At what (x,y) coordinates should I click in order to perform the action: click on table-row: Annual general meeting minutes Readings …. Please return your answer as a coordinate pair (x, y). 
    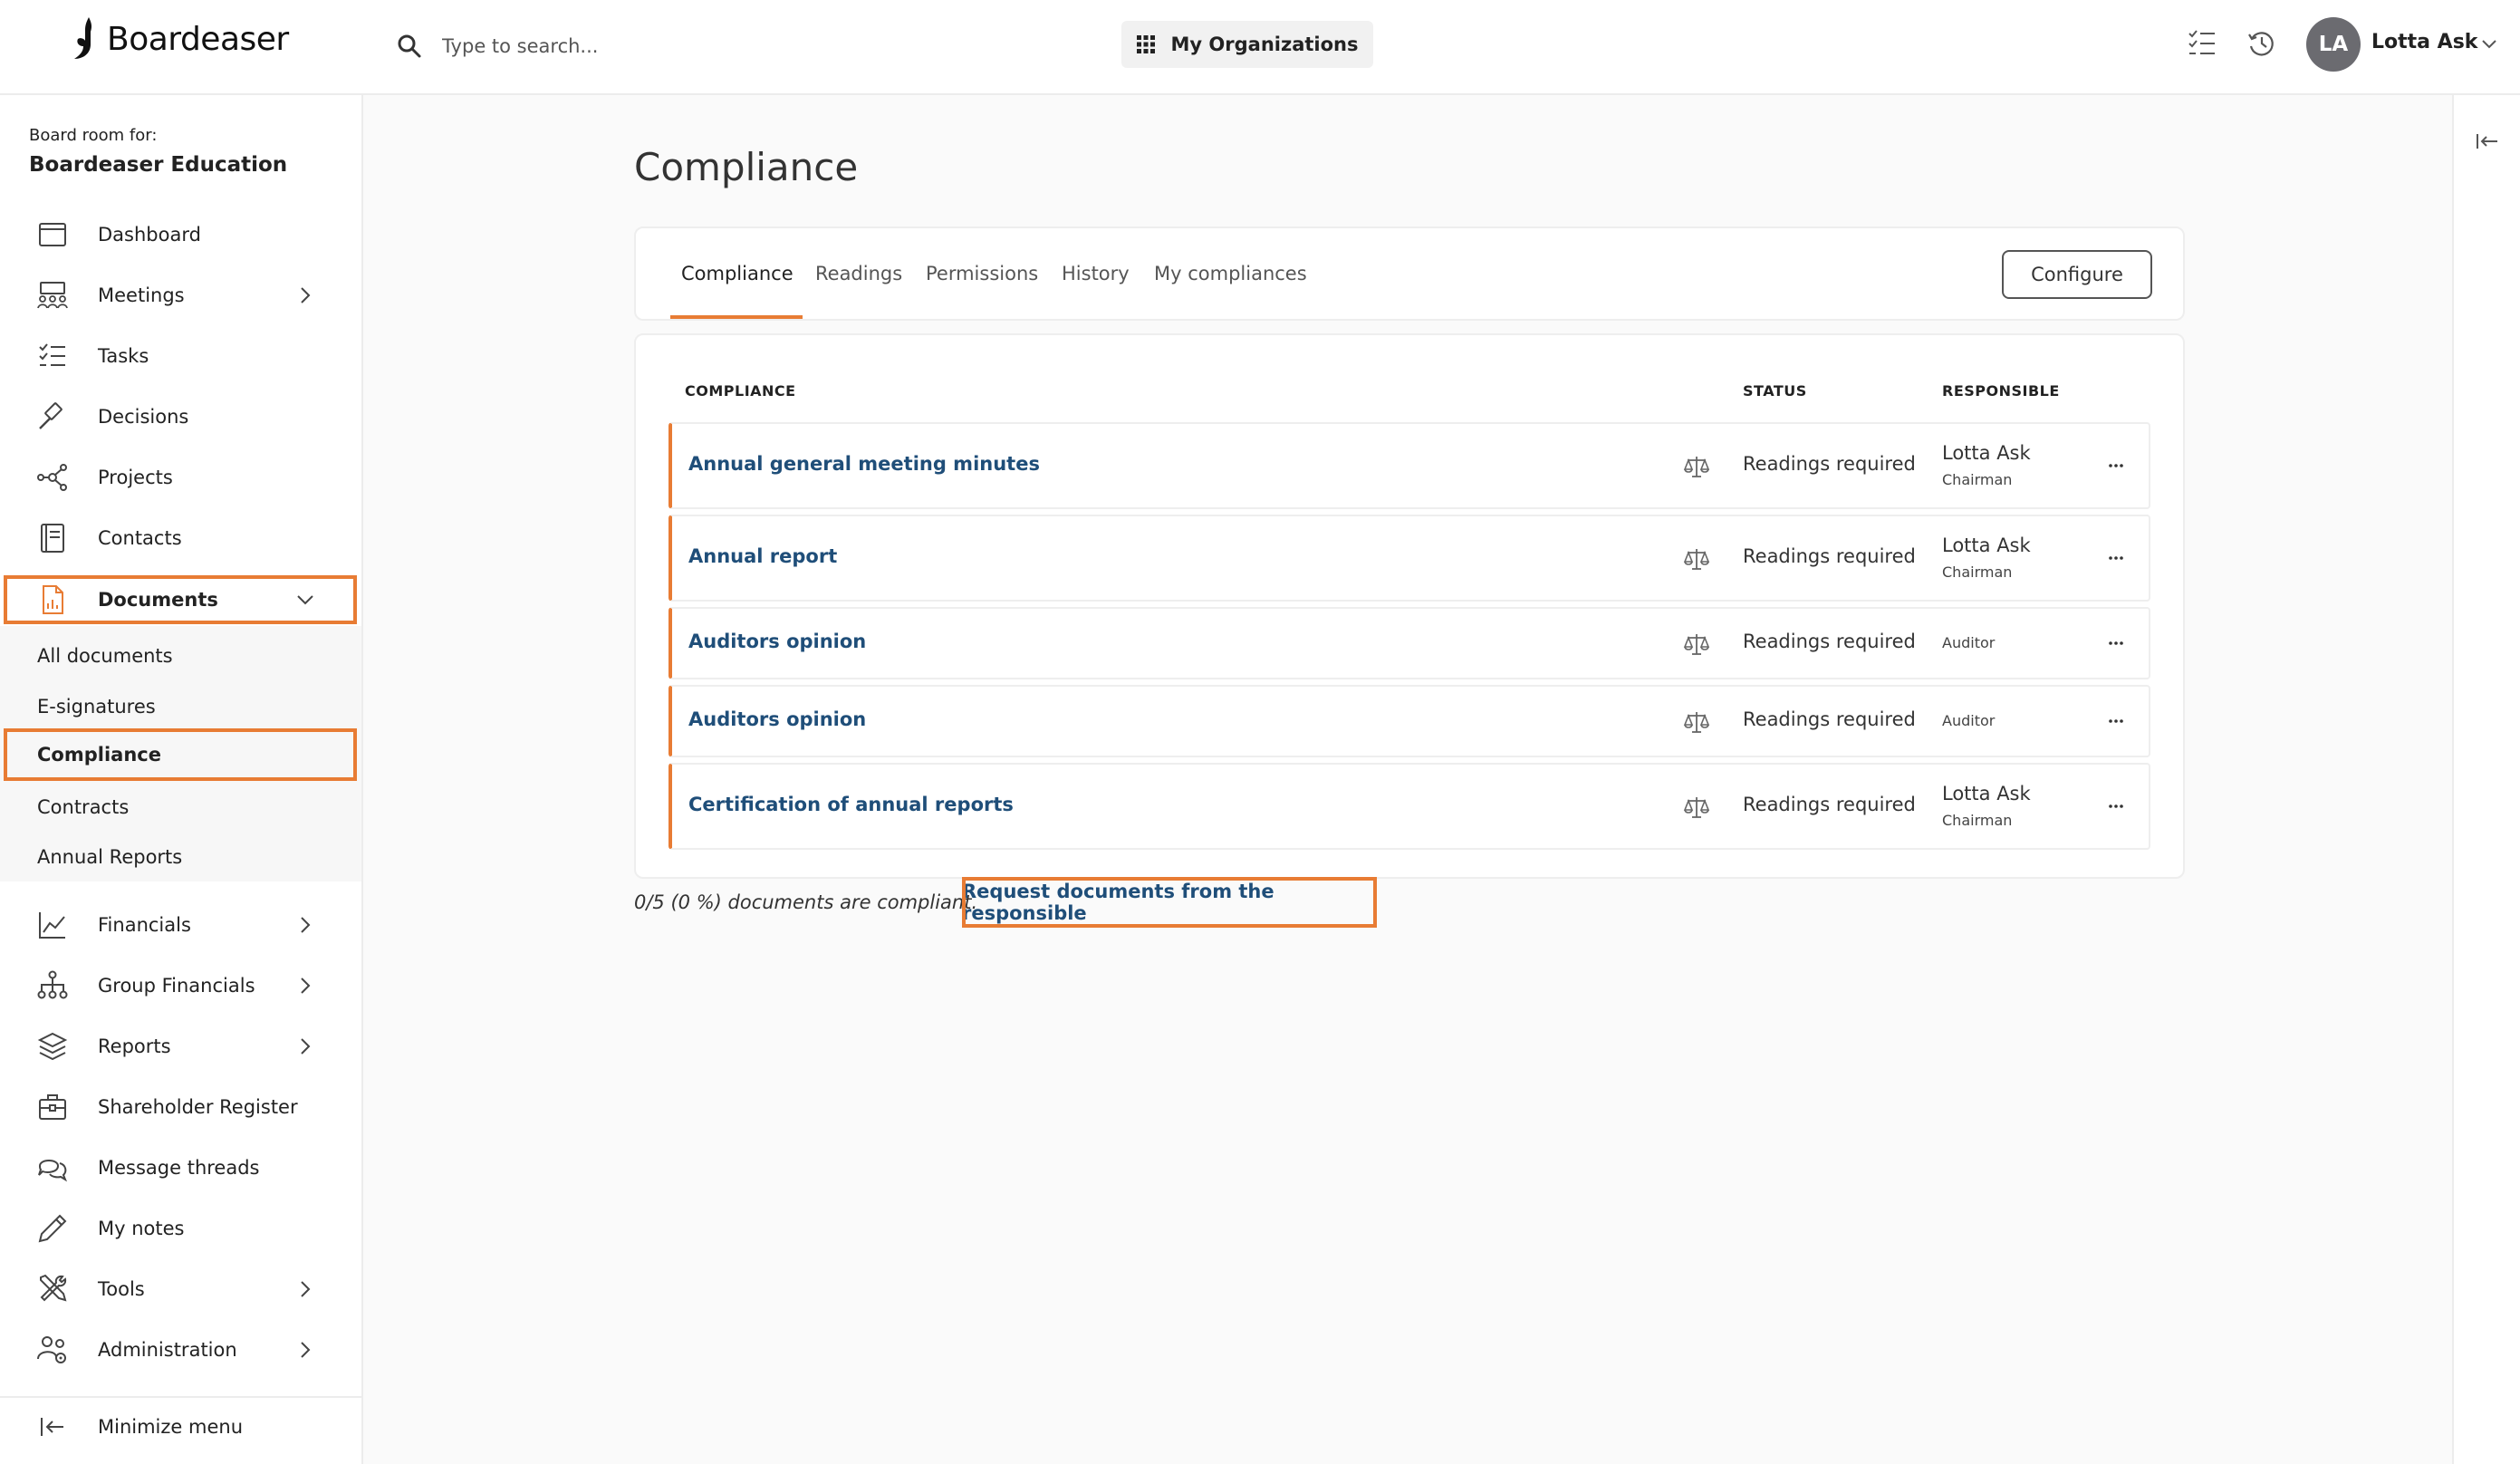
    Looking at the image, I should click on (1409, 465).